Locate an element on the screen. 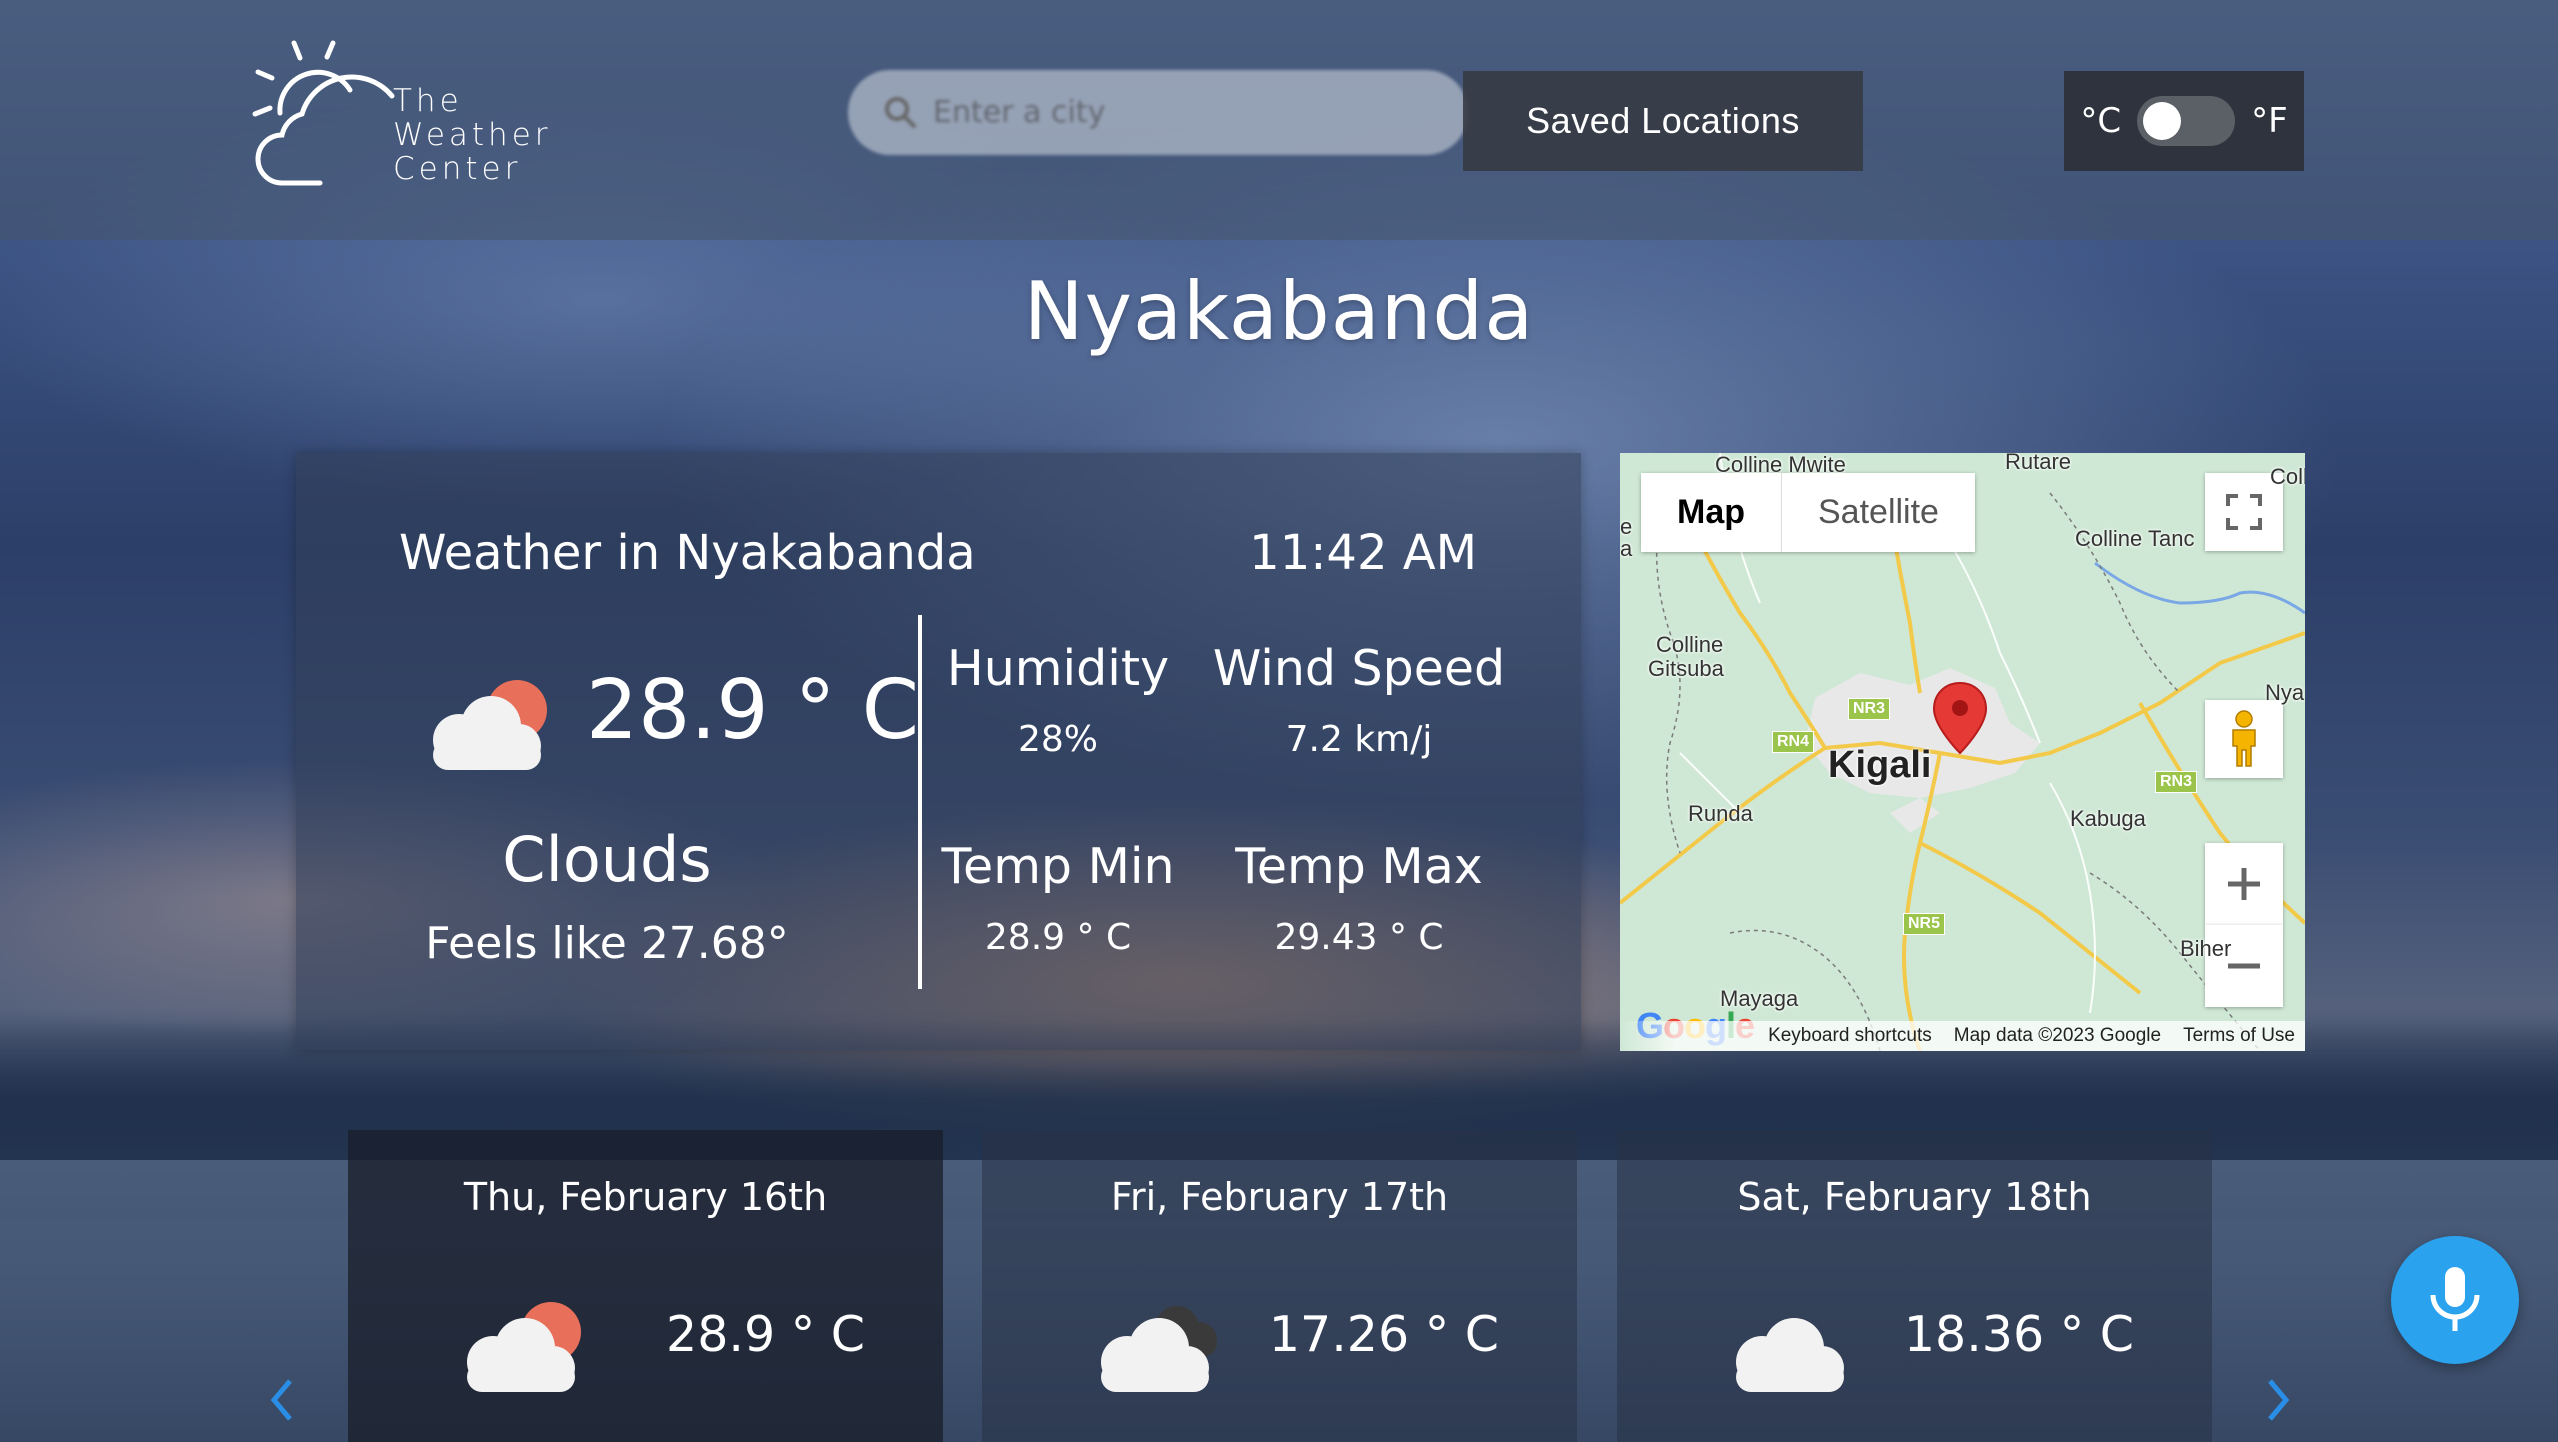 The image size is (2558, 1442). map-label-colline-gitsuba-line2: Gitsuba is located at coordinates (1686, 668).